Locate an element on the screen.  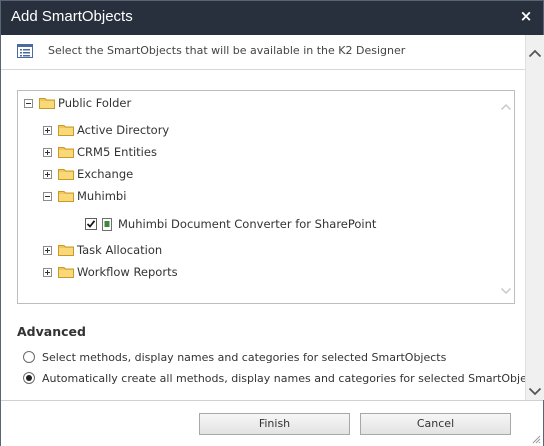
tree-node-active-directory: Active Directory is located at coordinates (106, 130).